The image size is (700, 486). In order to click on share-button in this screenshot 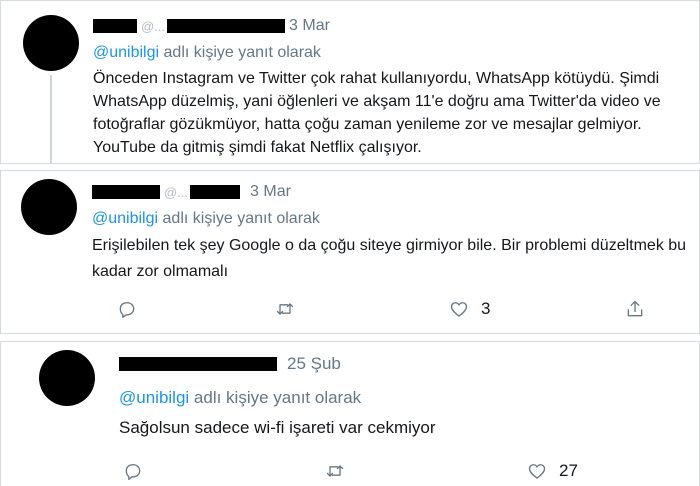, I will do `click(635, 309)`.